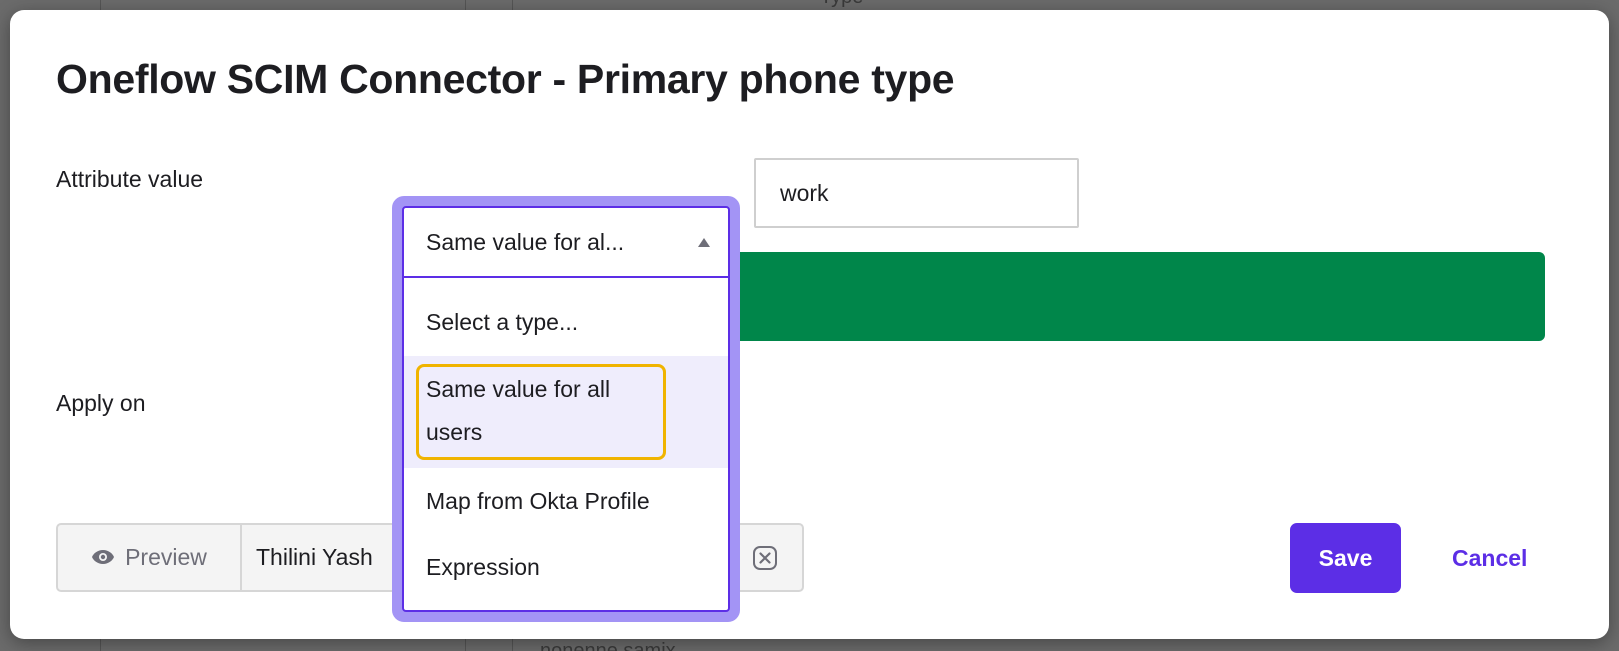 The image size is (1619, 651). What do you see at coordinates (130, 179) in the screenshot?
I see `attribute-value-label: Attribute value` at bounding box center [130, 179].